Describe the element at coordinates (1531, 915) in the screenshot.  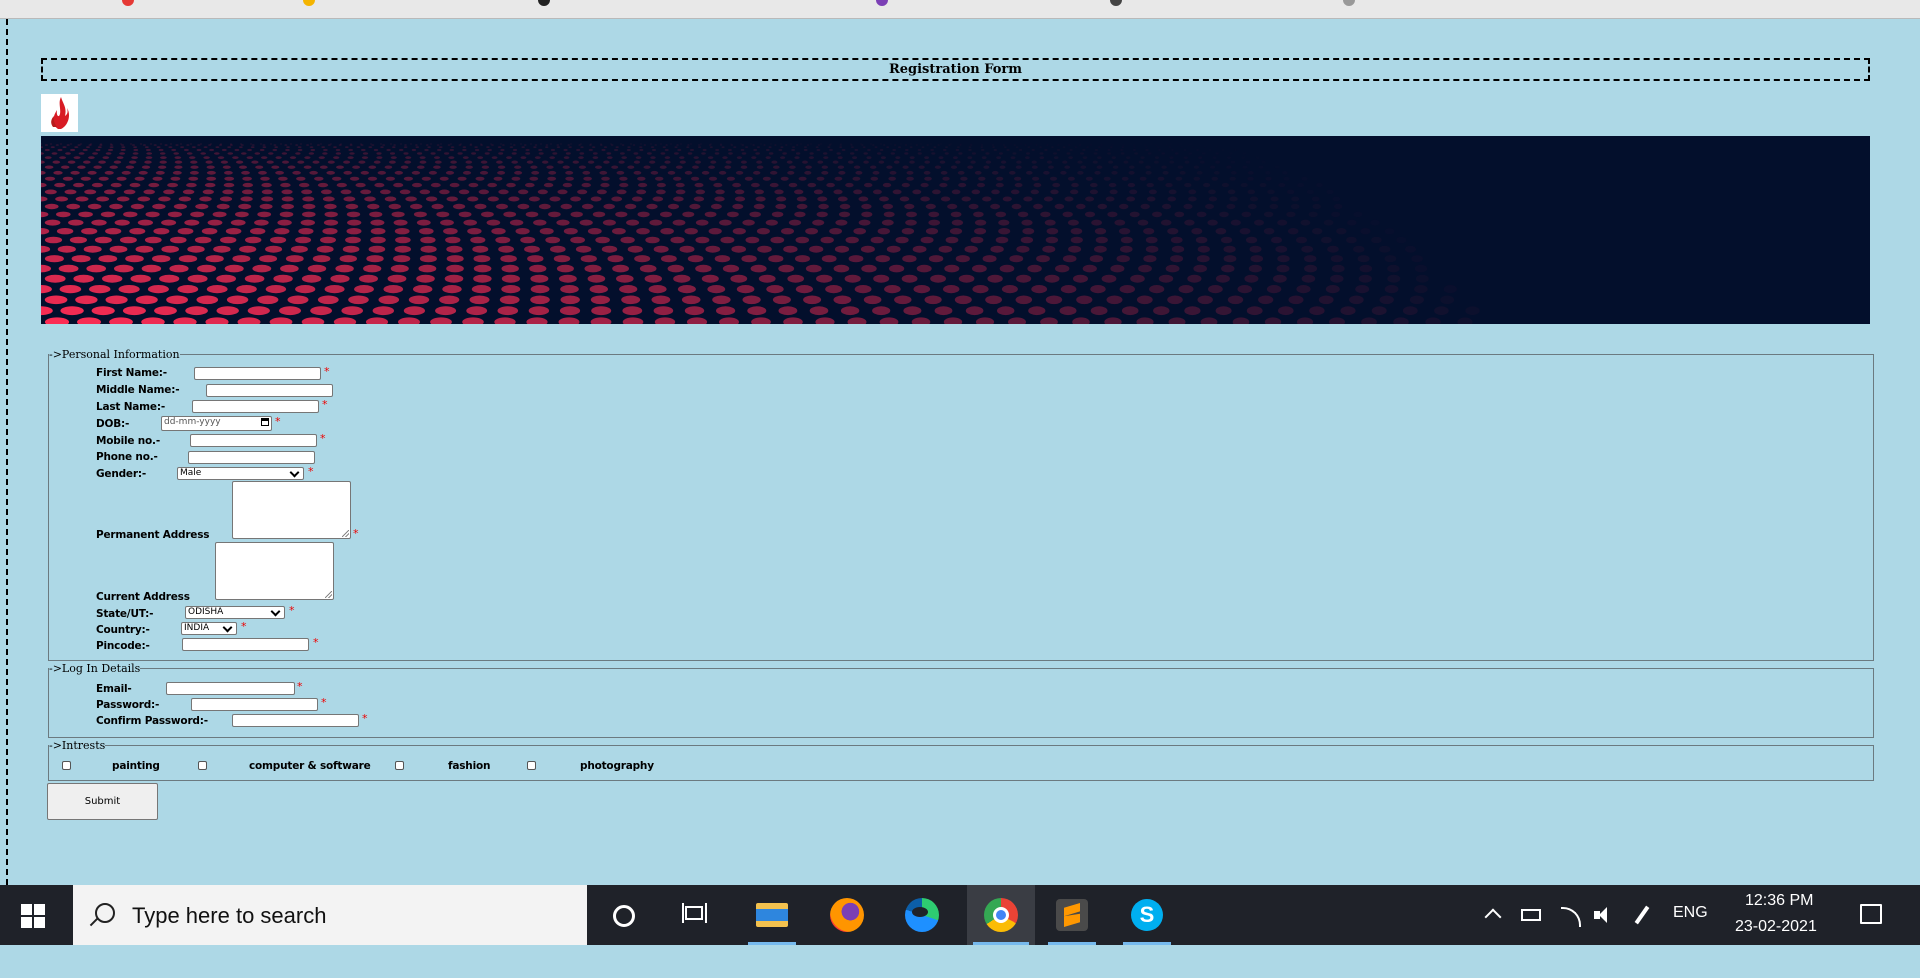
I see `battery-icon` at that location.